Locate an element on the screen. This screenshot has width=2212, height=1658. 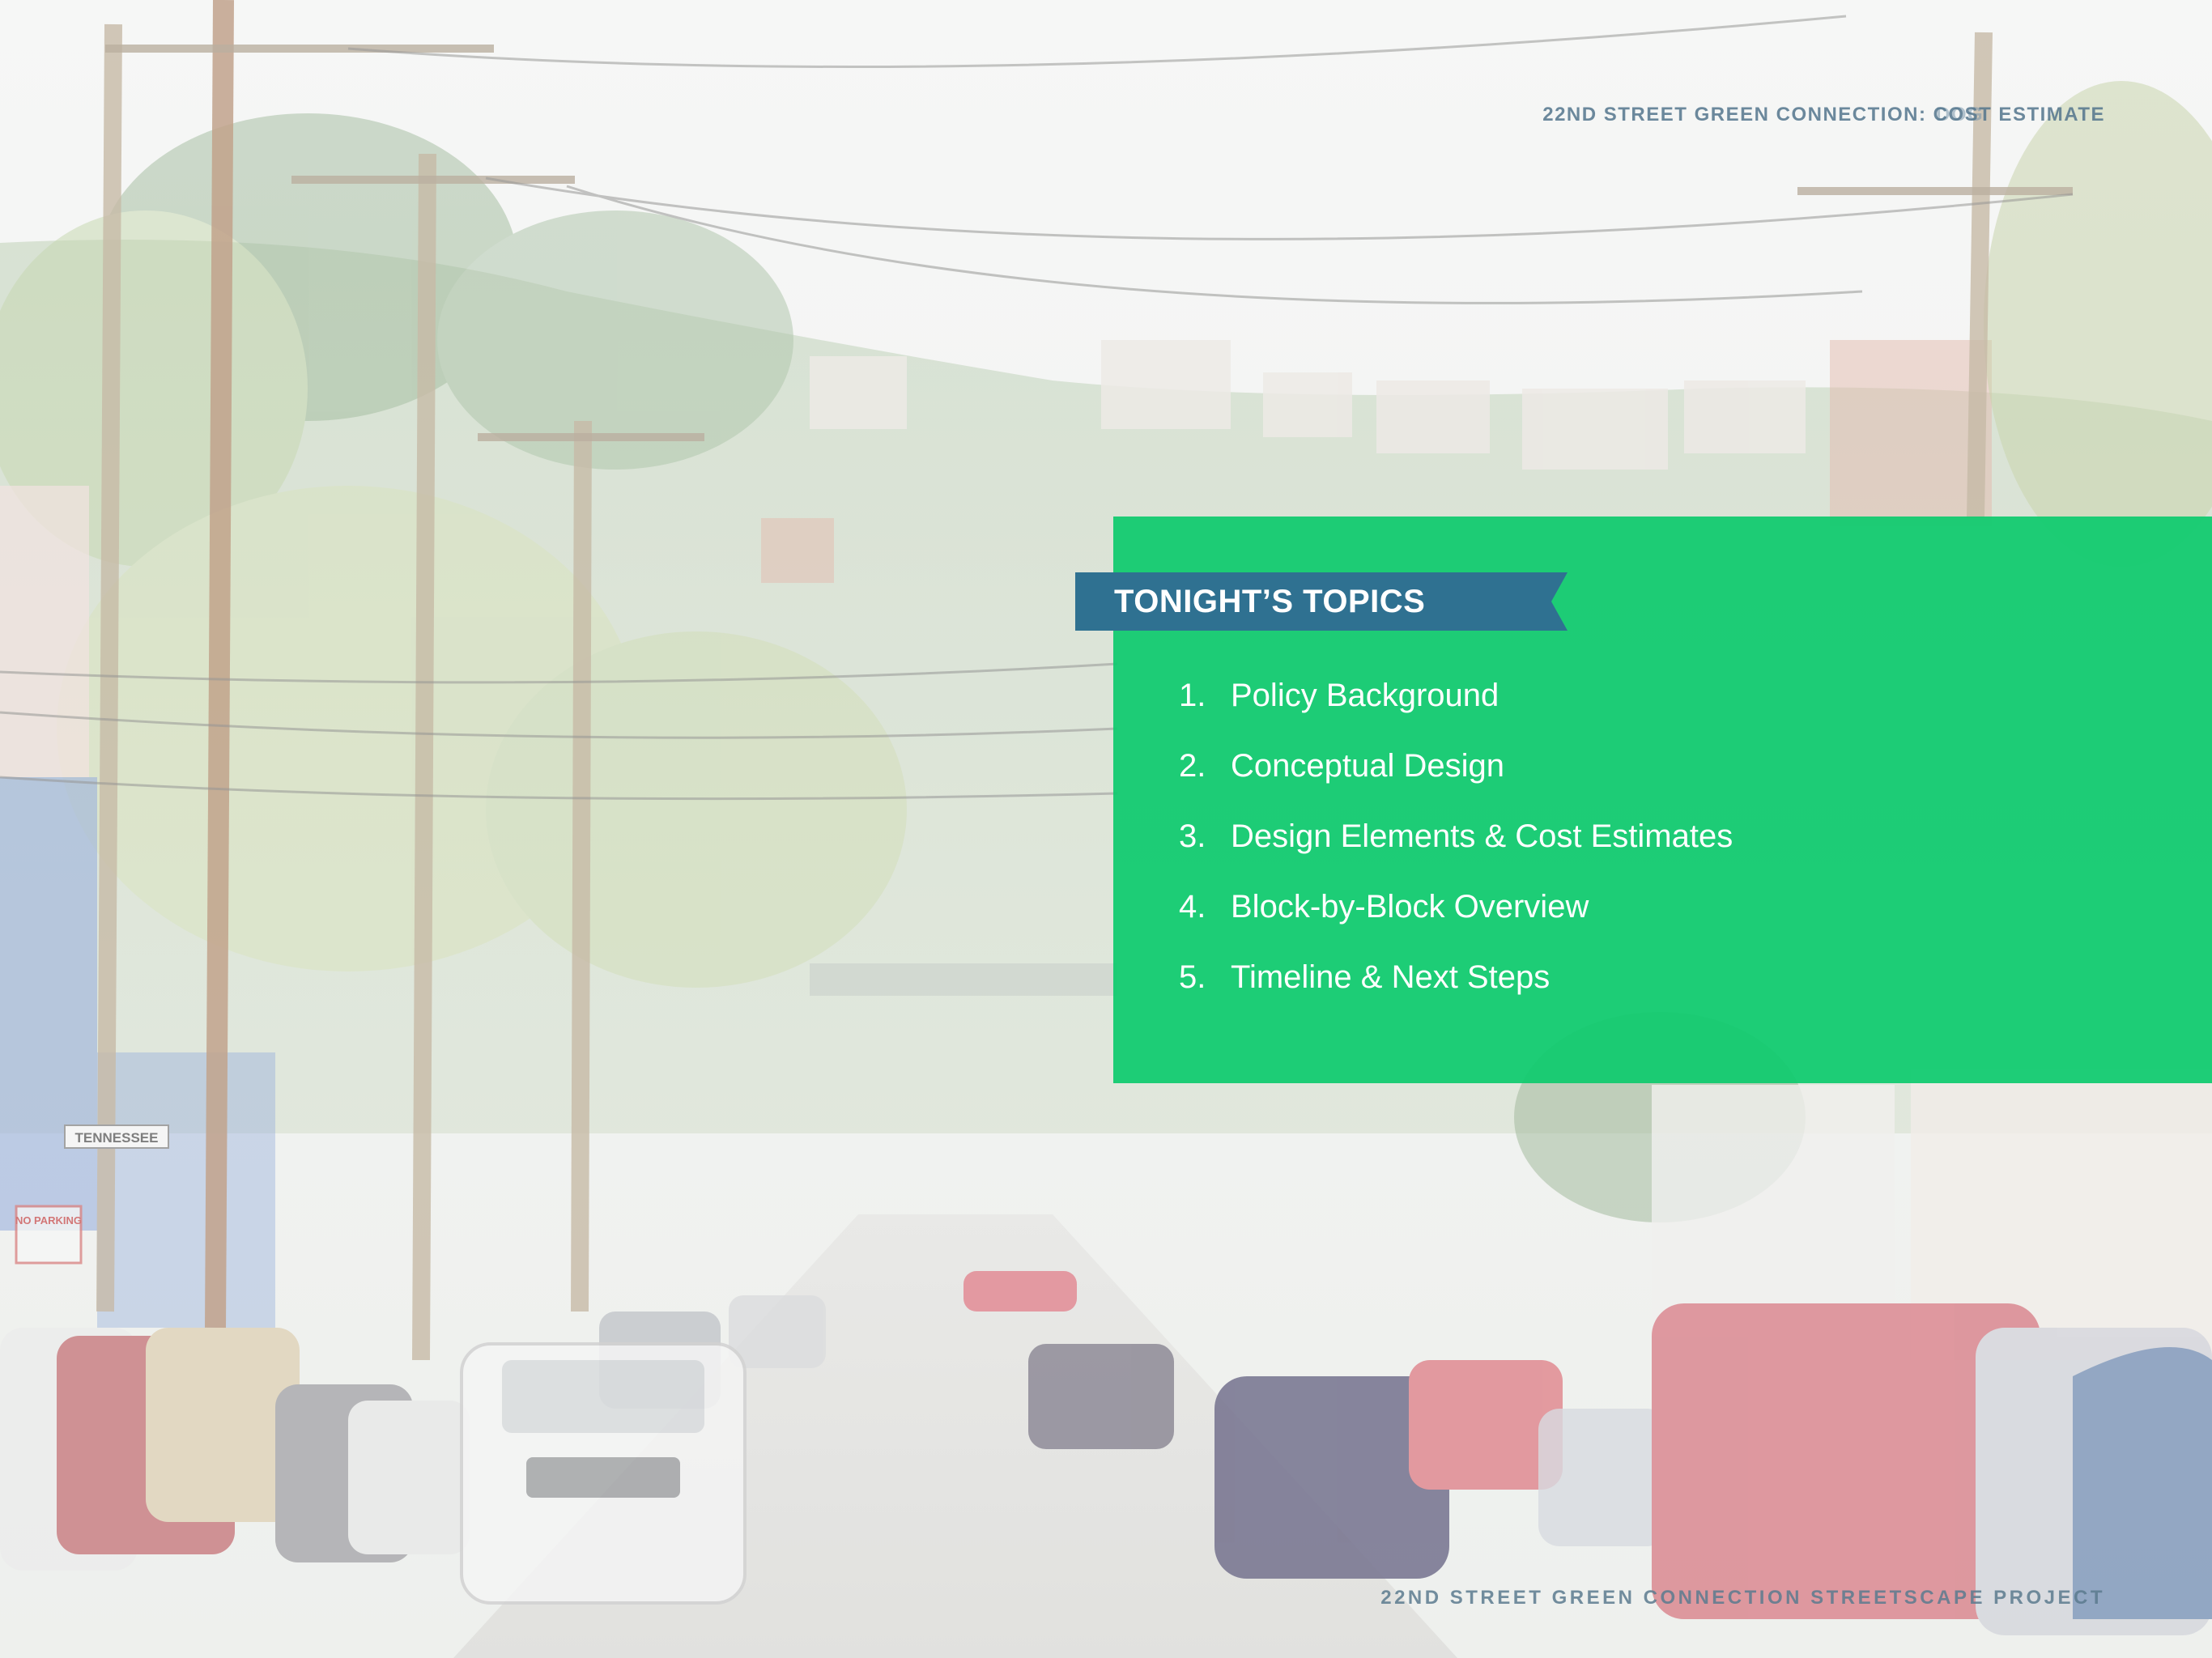
topic-number: 3. is located at coordinates (1193, 836).